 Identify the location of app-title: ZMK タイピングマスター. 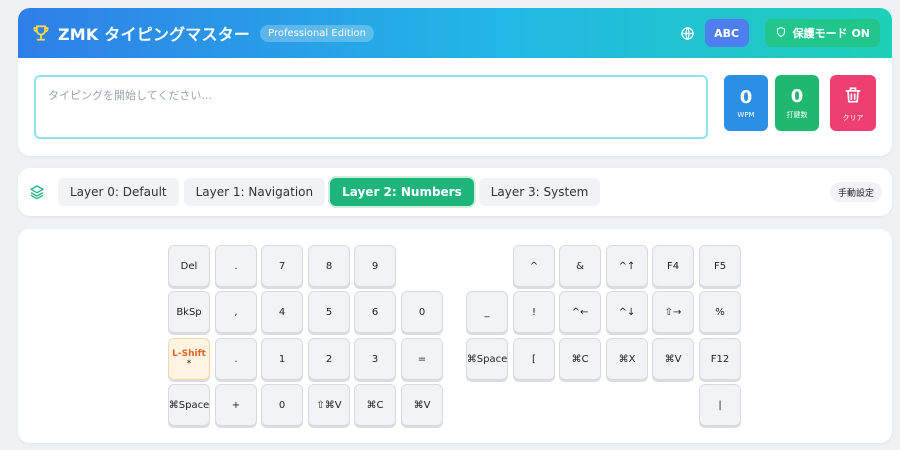
(154, 34).